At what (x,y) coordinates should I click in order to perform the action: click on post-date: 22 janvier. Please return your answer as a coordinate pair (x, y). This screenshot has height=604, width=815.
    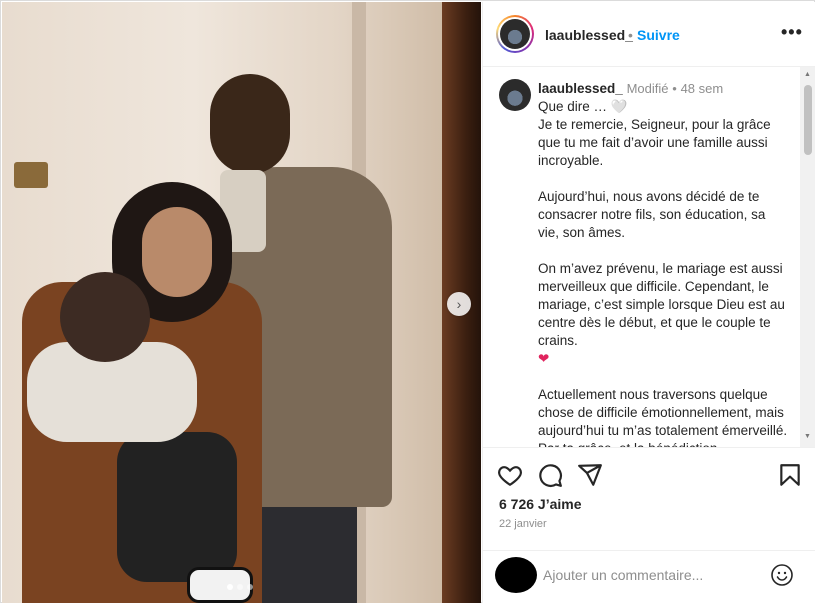
    Looking at the image, I should click on (523, 524).